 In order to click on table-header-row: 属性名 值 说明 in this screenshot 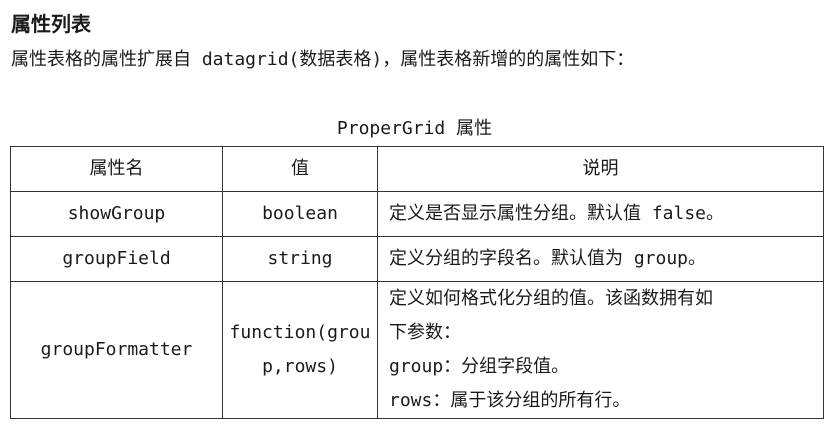, I will do `click(417, 169)`.